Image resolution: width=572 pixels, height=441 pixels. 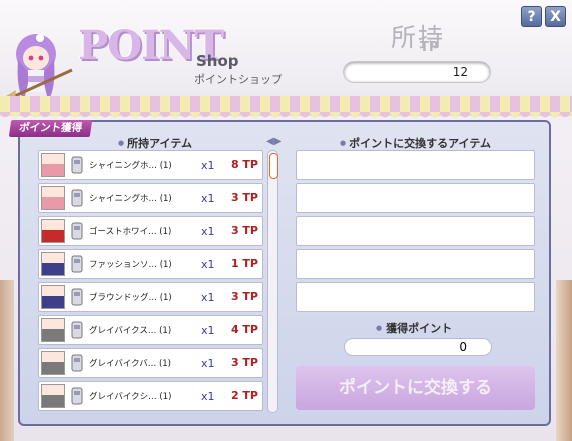 What do you see at coordinates (130, 397) in the screenshot?
I see `item-name: グレイバイクシ… (1)` at bounding box center [130, 397].